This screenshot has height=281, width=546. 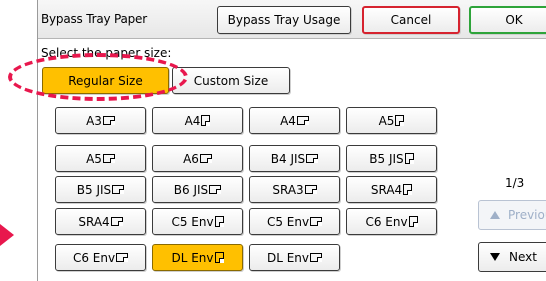 What do you see at coordinates (523, 257) in the screenshot?
I see `next-label: Next` at bounding box center [523, 257].